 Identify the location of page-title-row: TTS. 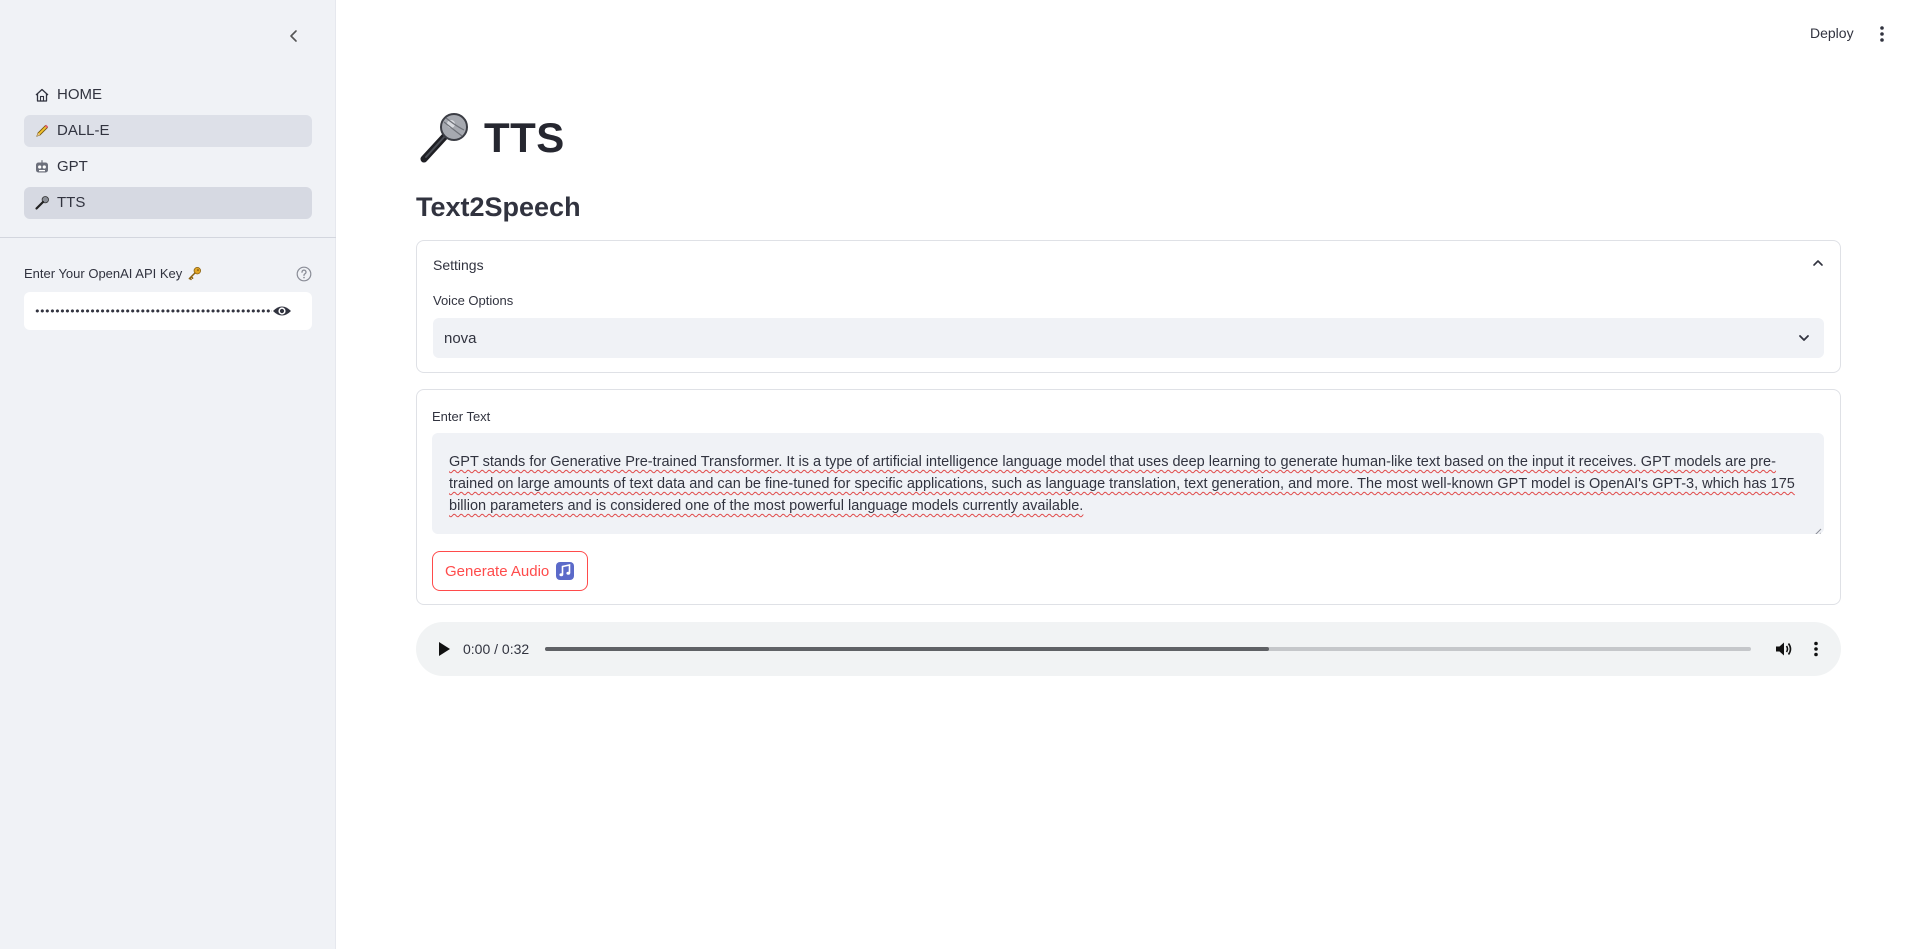
(490, 138).